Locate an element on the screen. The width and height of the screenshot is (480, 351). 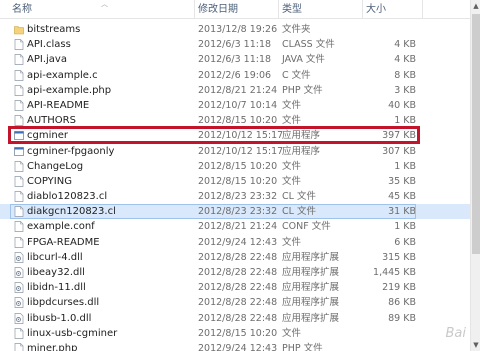
vertical-scrollbar: ▲ ▼ is located at coordinates (475, 175).